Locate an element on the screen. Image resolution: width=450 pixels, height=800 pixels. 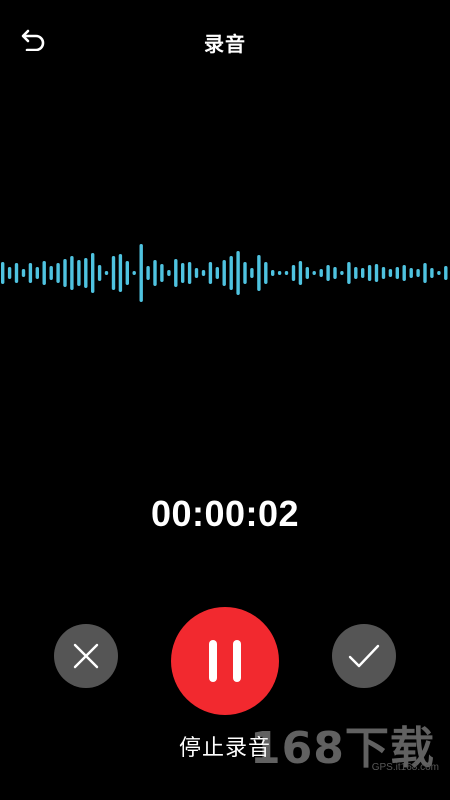
watermark-url: GPS.it168.com is located at coordinates (405, 767).